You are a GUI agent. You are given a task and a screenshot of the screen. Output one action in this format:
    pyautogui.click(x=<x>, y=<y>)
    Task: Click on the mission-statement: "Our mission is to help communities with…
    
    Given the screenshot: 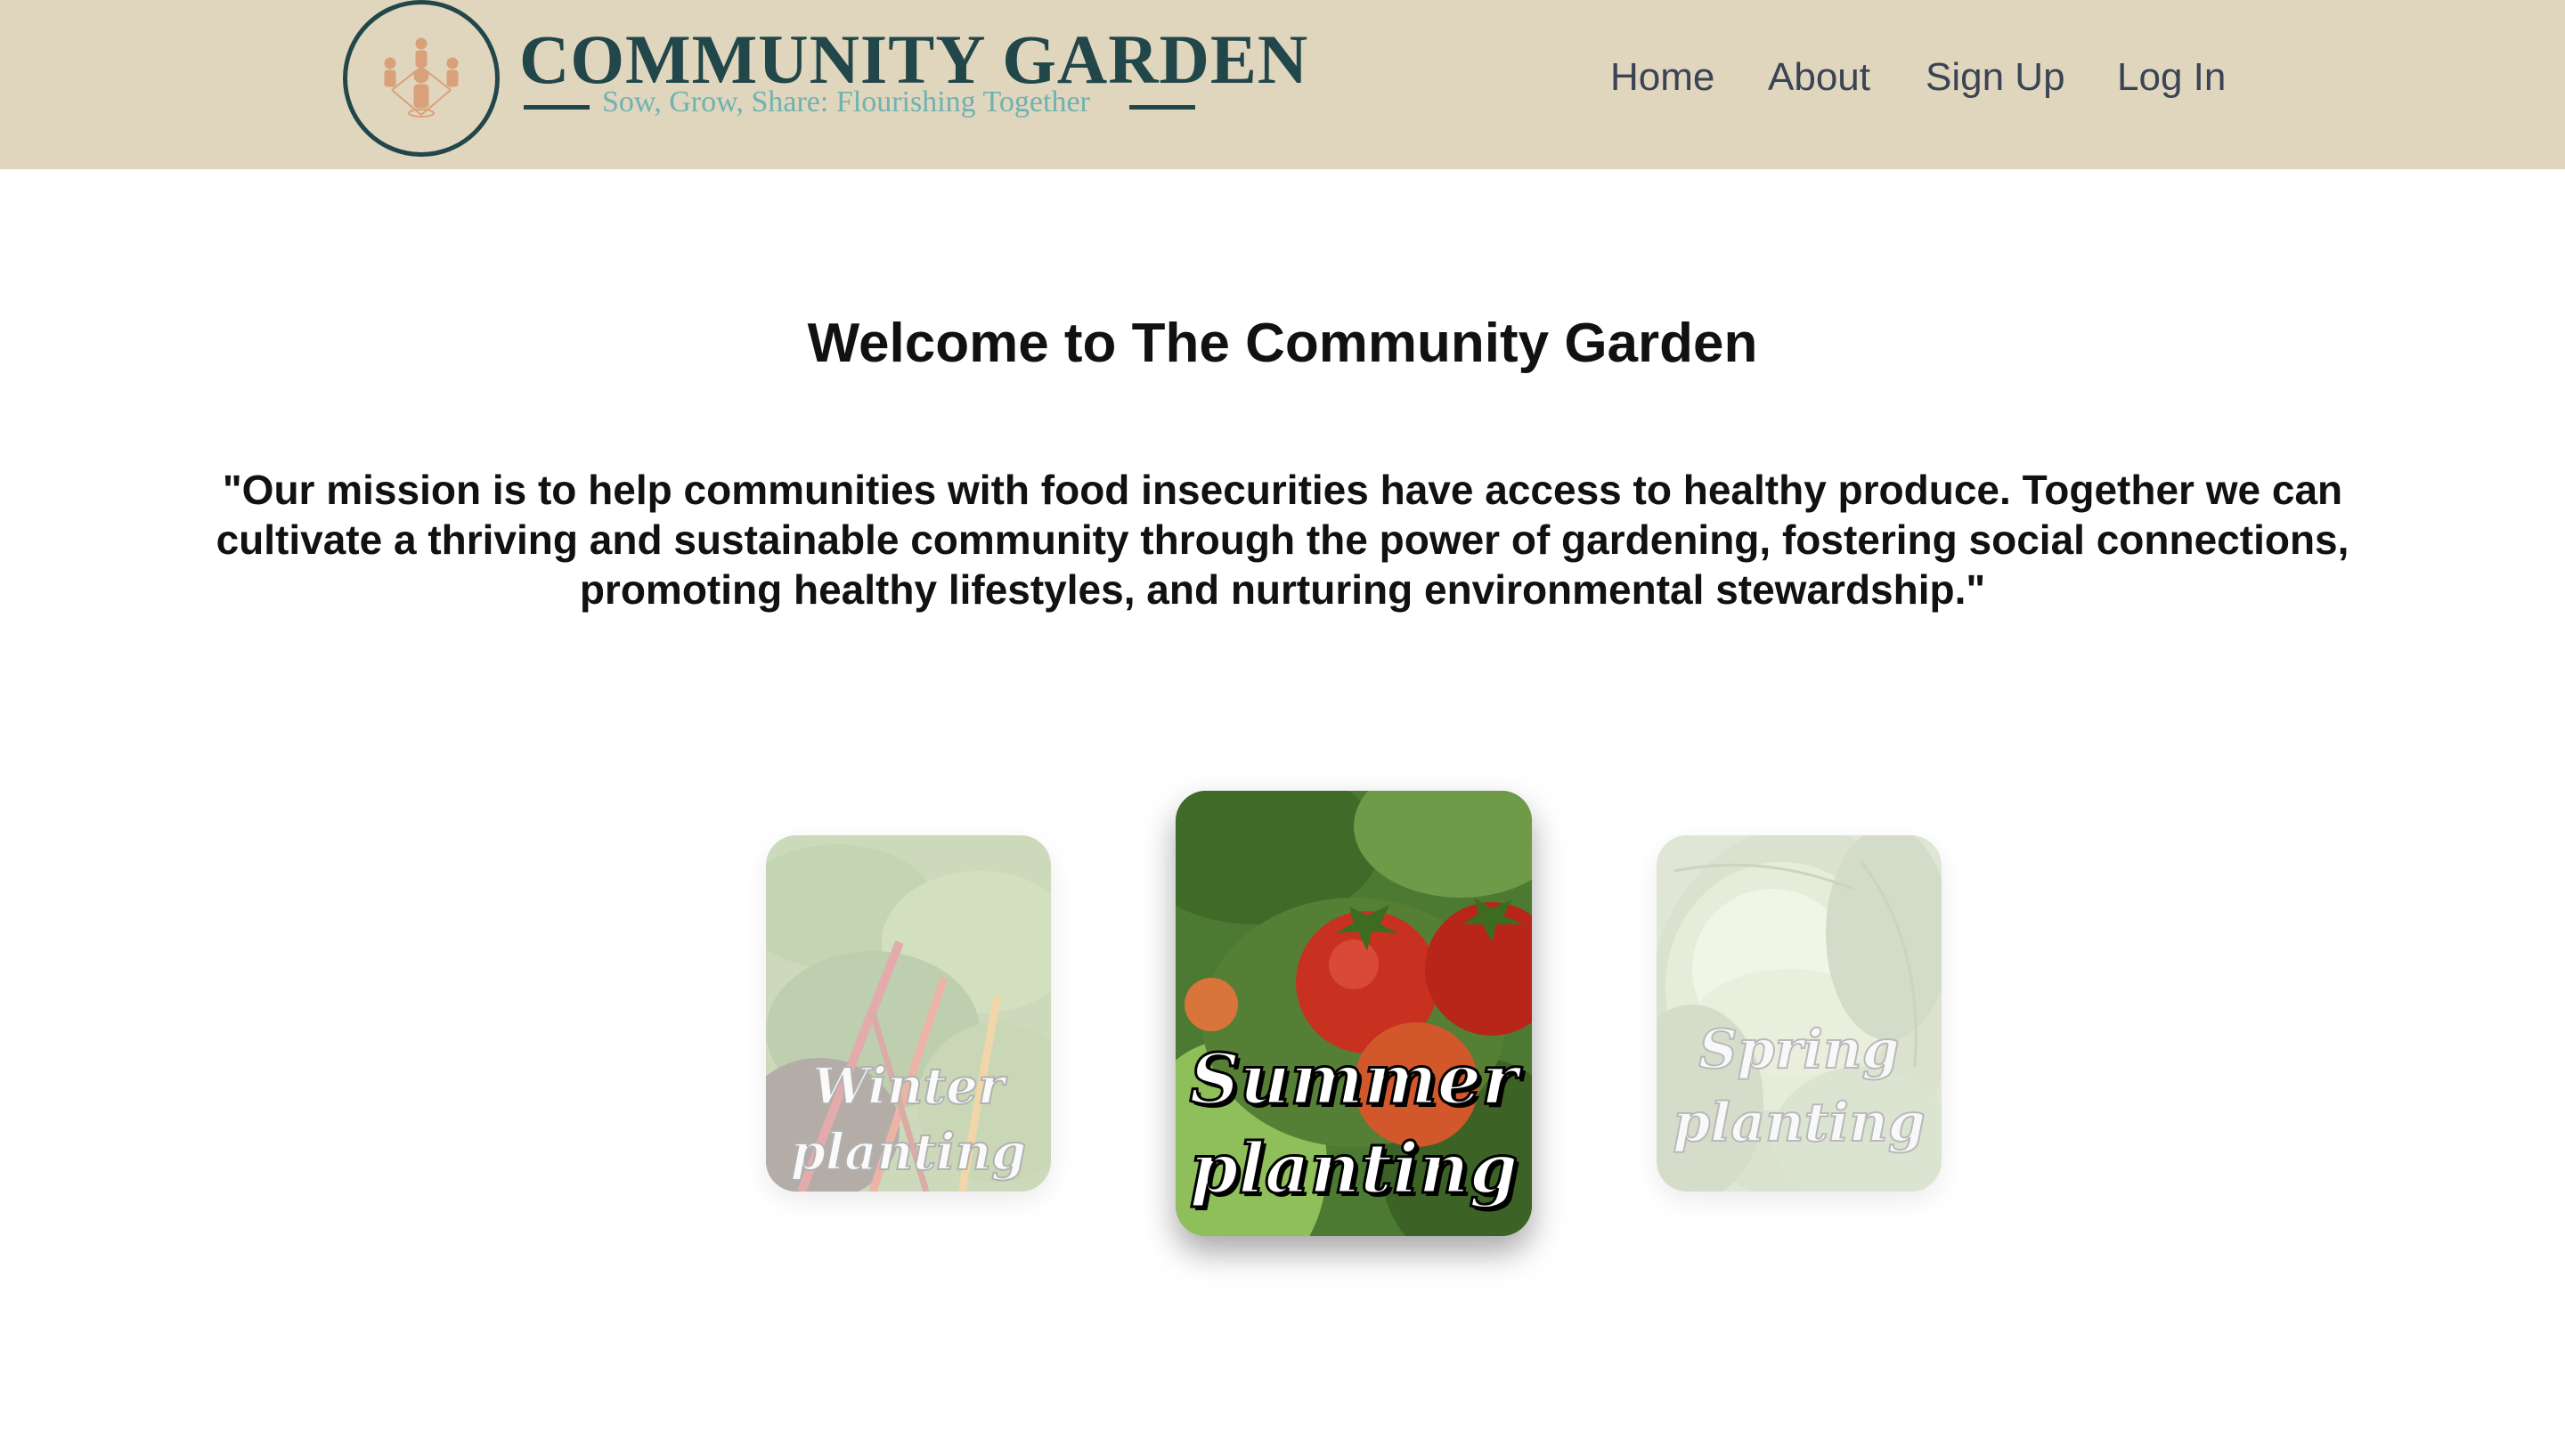 What is the action you would take?
    pyautogui.click(x=1282, y=540)
    